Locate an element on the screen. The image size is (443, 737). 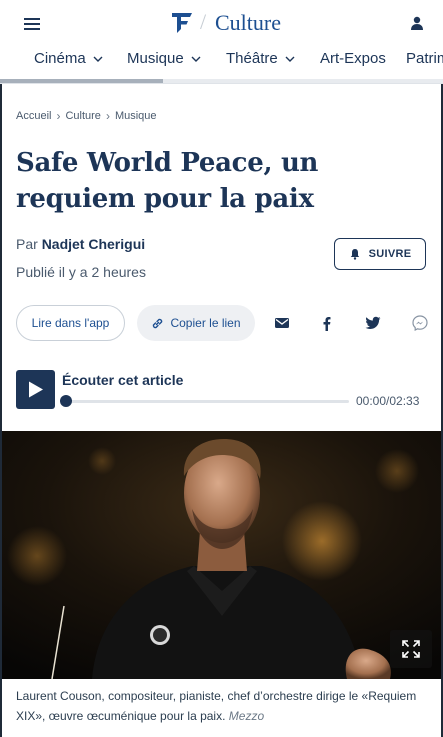
nav-item-label: Patrim is located at coordinates (424, 58).